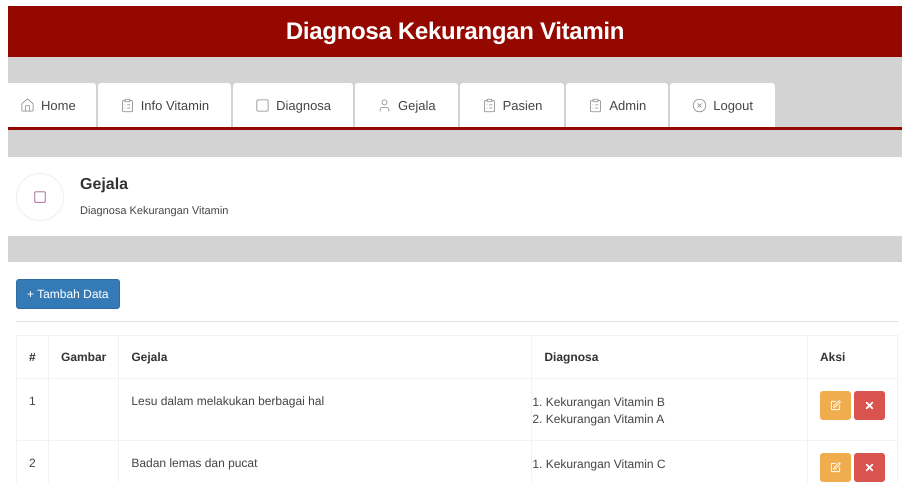 The image size is (902, 482). I want to click on circle-x-icon, so click(700, 105).